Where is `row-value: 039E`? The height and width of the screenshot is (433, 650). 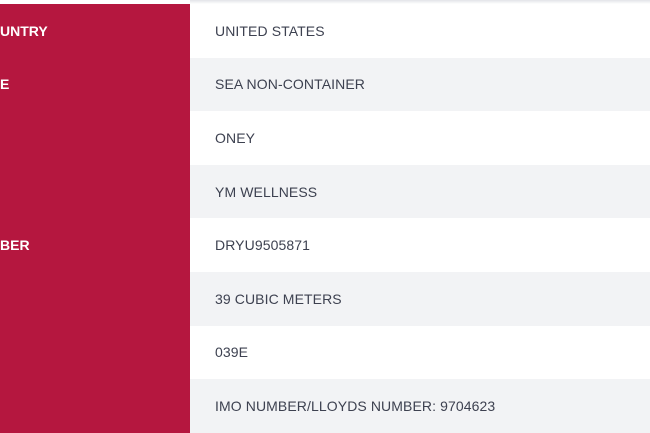 row-value: 039E is located at coordinates (420, 352).